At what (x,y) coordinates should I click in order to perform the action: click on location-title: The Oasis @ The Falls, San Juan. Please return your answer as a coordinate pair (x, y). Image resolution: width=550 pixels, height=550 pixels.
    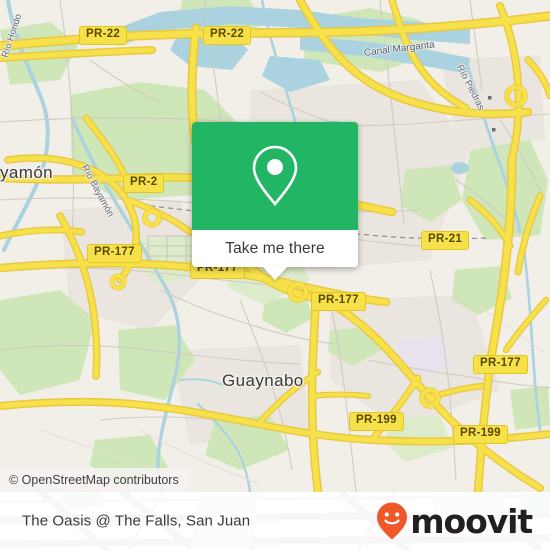
    Looking at the image, I should click on (136, 521).